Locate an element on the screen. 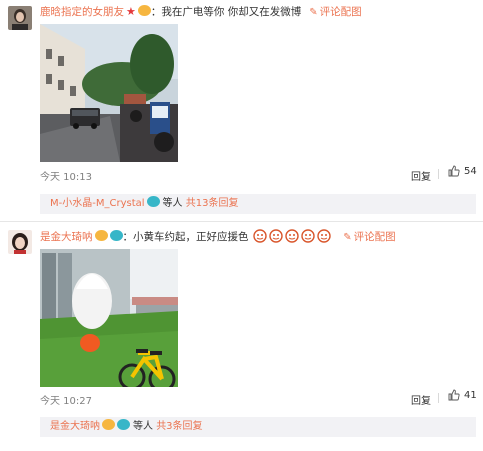 The height and width of the screenshot is (451, 483). reply-summary: 是金大琦呐 等人 共3条回复 is located at coordinates (258, 427).